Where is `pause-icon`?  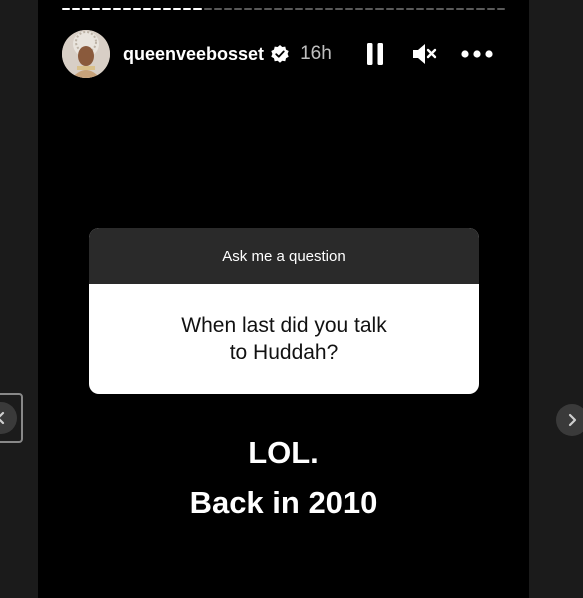
pause-icon is located at coordinates (375, 54).